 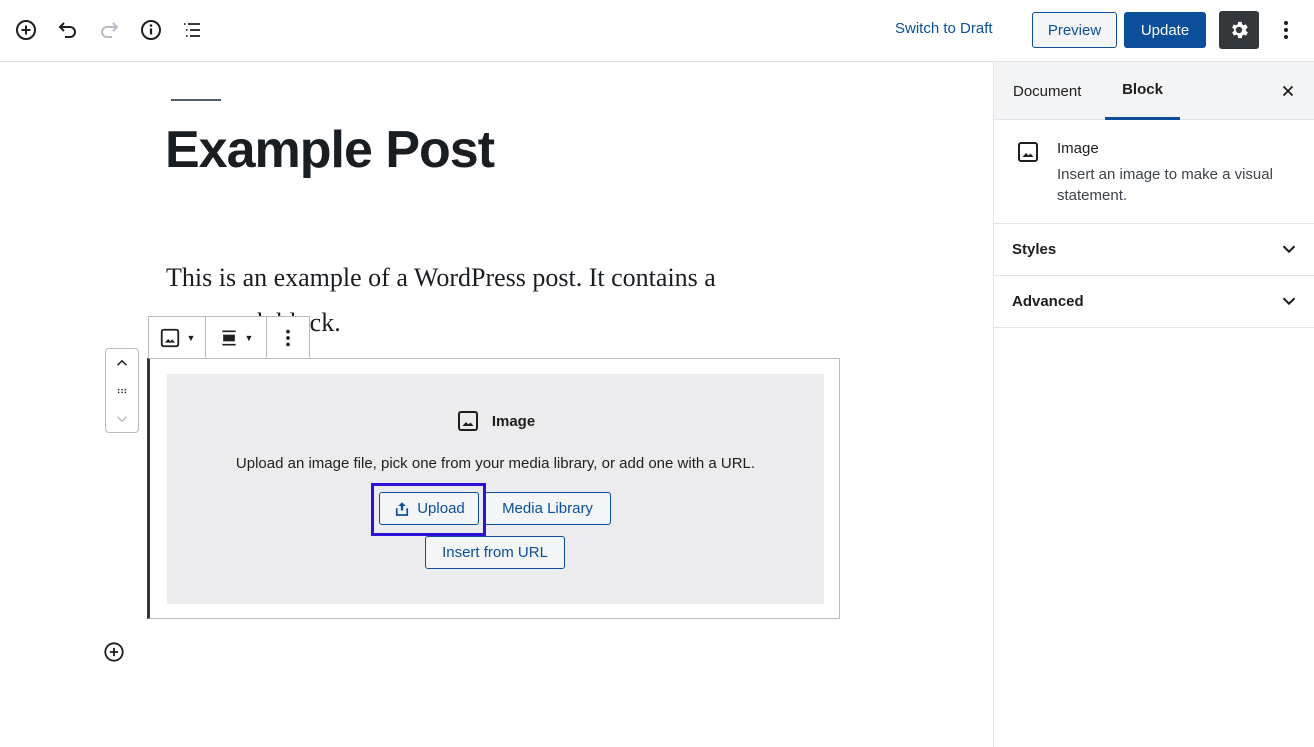 I want to click on info-icon, so click(x=151, y=30).